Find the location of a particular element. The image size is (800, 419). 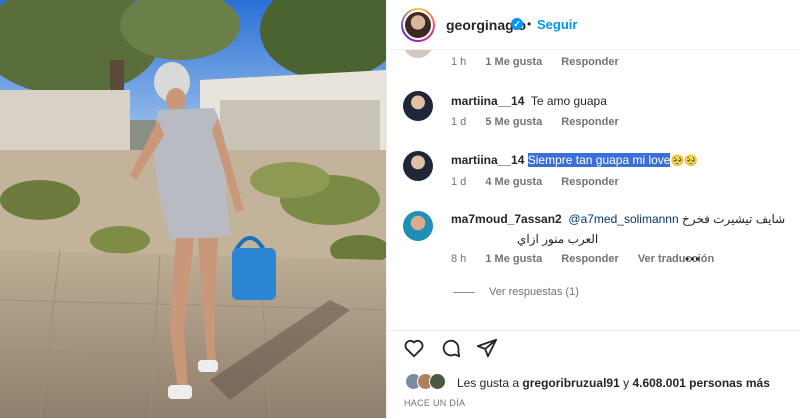

comment-meta: 1 d 4 Me gusta Responder is located at coordinates (543, 182).